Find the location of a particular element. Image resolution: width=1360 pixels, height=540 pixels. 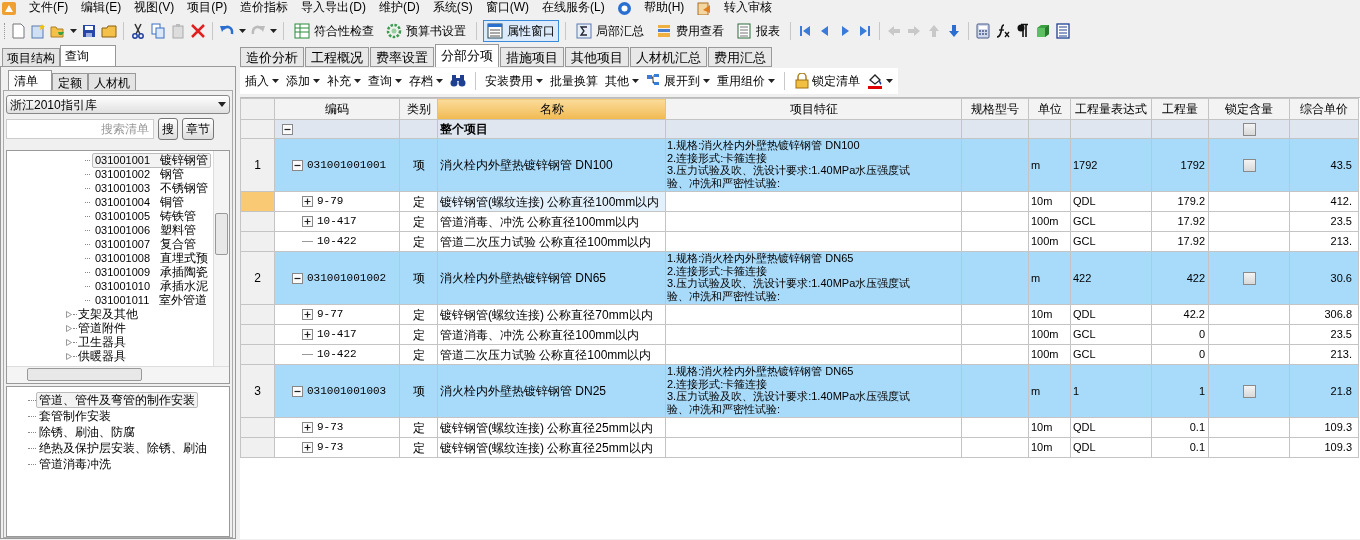

tree-item: 031001008 直埋式预 is located at coordinates (152, 258).